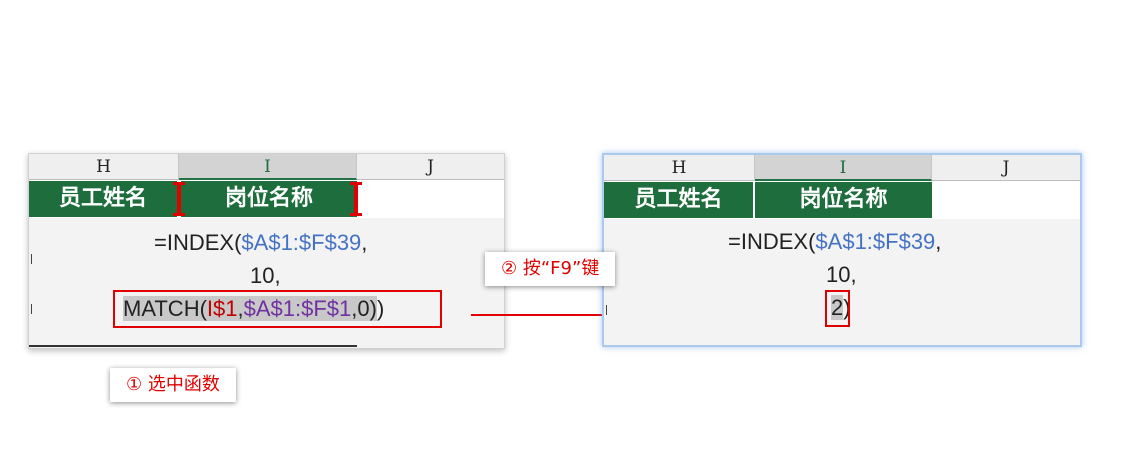  I want to click on selection-handle-left, so click(179, 199).